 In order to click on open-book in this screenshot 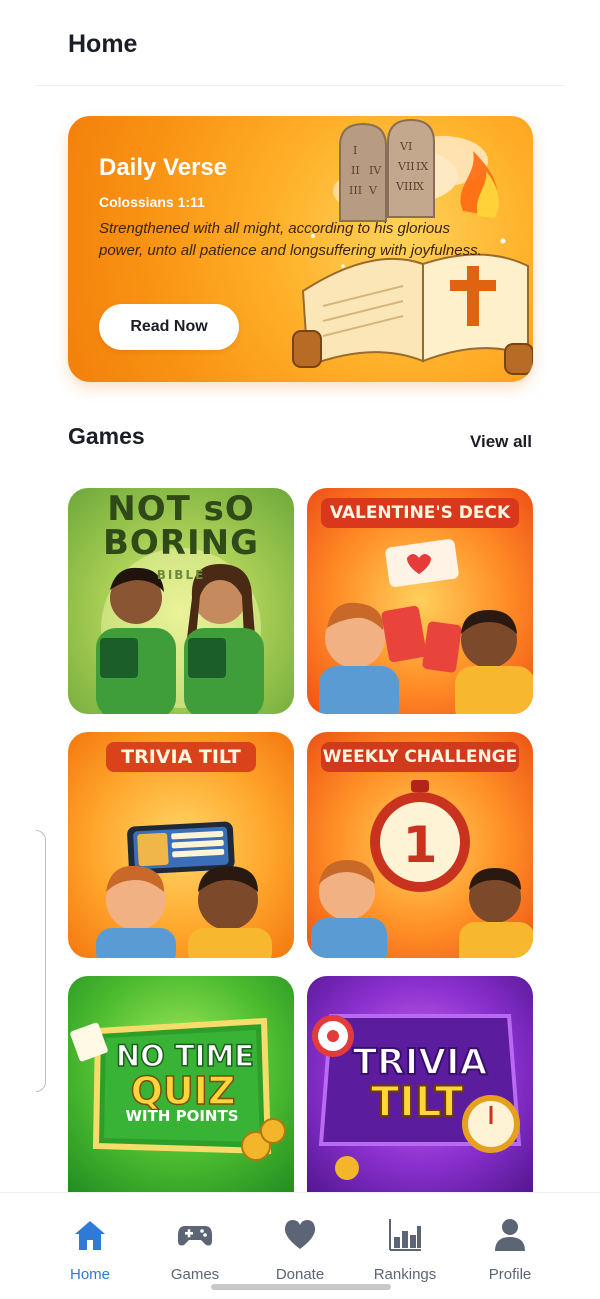, I will do `click(412, 314)`.